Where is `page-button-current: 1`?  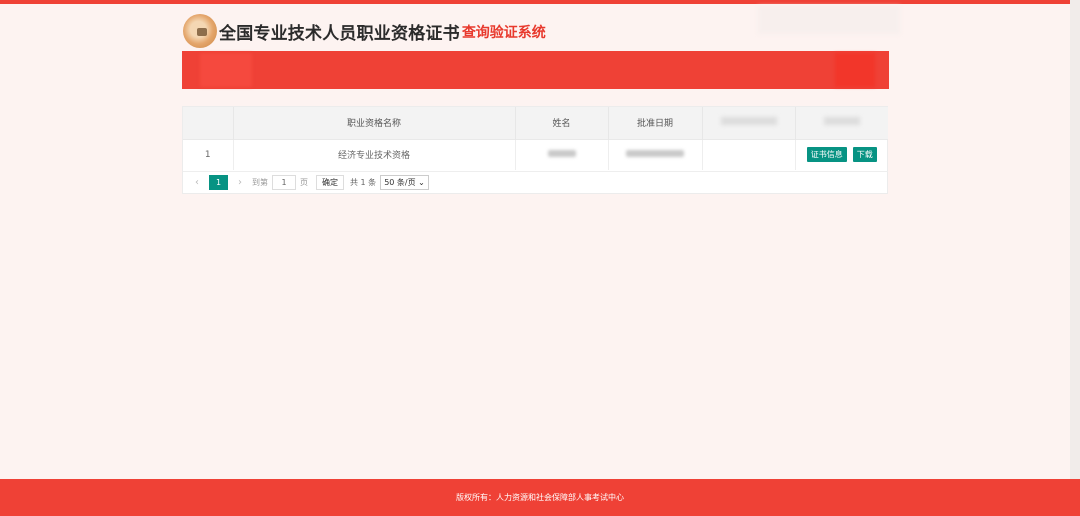 page-button-current: 1 is located at coordinates (218, 182).